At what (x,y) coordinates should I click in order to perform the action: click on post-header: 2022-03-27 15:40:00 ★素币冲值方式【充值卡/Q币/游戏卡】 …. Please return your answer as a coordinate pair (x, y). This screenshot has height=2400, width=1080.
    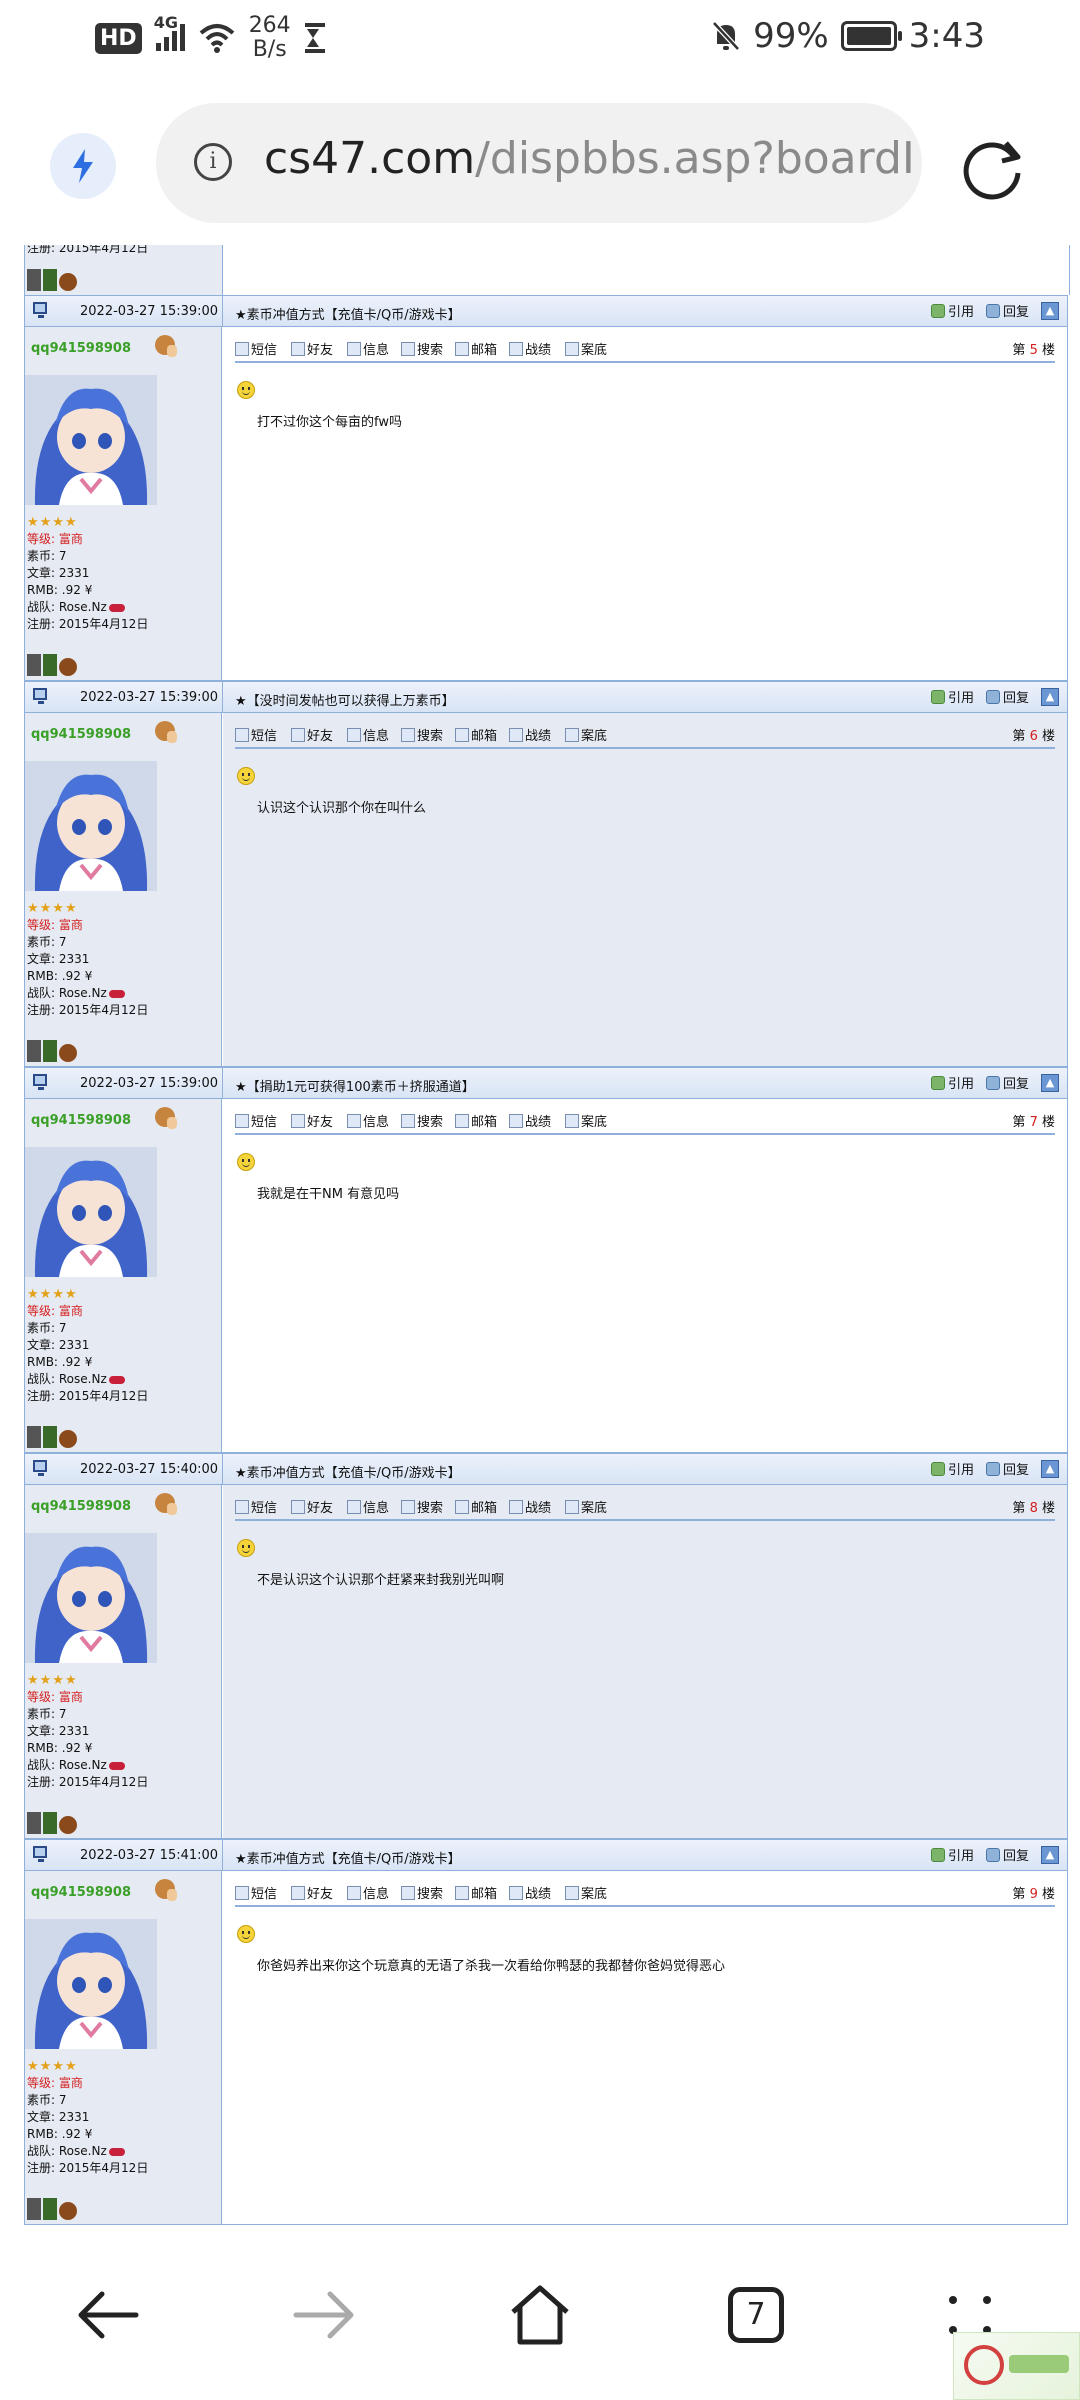
    Looking at the image, I should click on (546, 1469).